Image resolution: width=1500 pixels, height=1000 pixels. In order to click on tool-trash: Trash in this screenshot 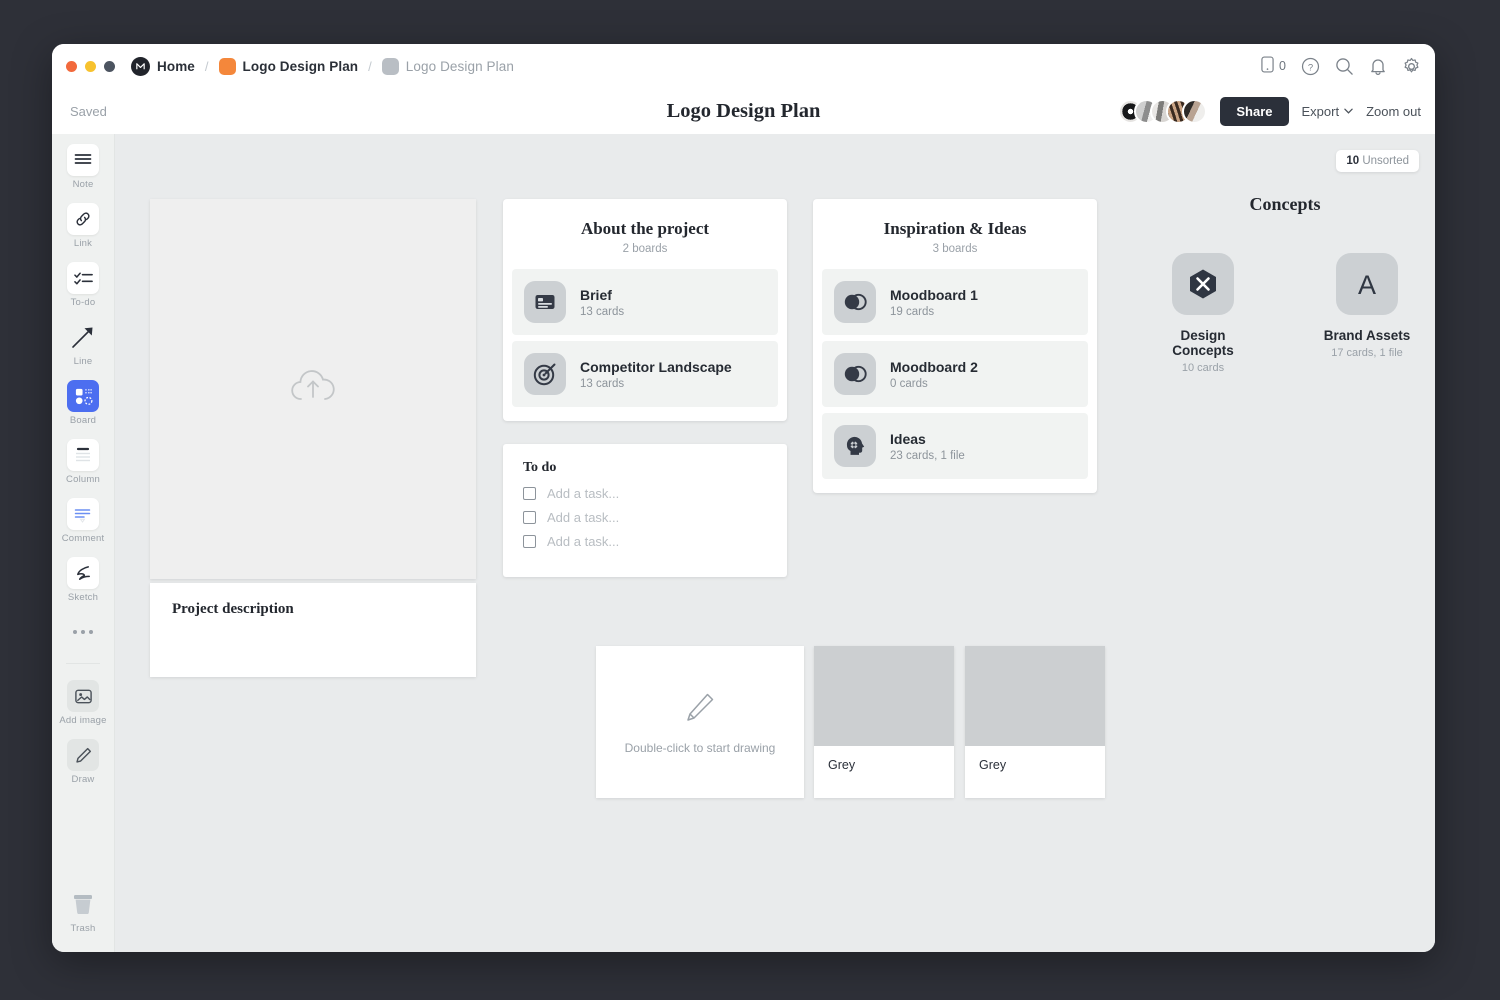, I will do `click(83, 911)`.